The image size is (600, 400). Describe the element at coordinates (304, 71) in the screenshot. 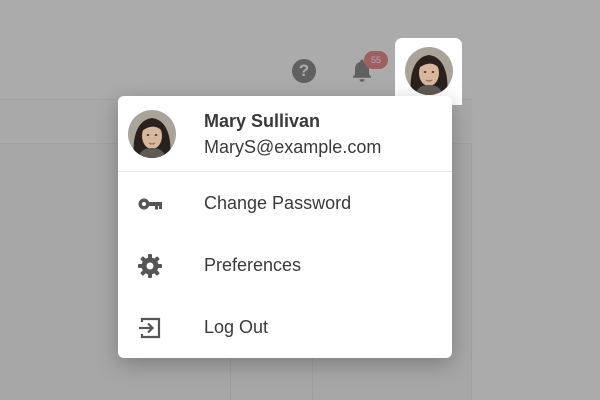

I see `question-circle-icon: ?` at that location.